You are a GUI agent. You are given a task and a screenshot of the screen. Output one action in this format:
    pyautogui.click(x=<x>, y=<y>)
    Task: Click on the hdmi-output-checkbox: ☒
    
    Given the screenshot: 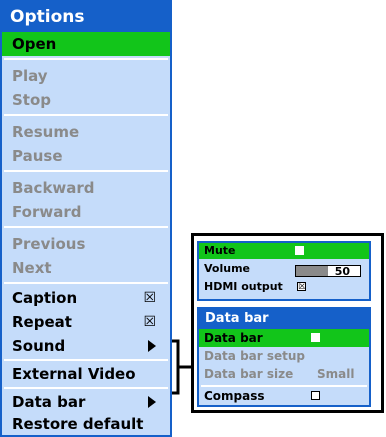 What is the action you would take?
    pyautogui.click(x=301, y=287)
    